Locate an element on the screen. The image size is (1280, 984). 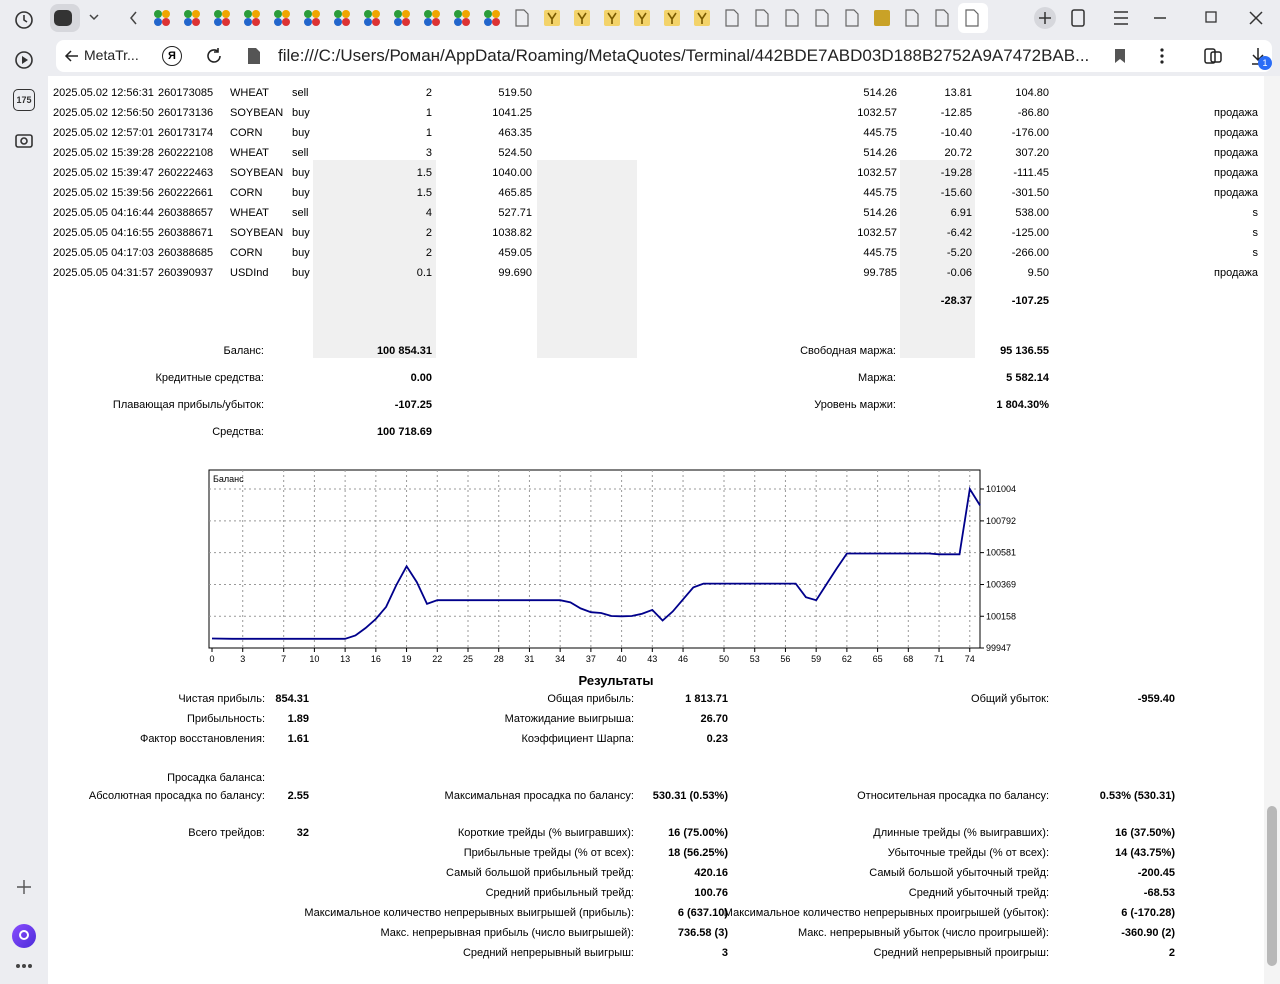
cell-profit: -125.00 is located at coordinates (1030, 233).